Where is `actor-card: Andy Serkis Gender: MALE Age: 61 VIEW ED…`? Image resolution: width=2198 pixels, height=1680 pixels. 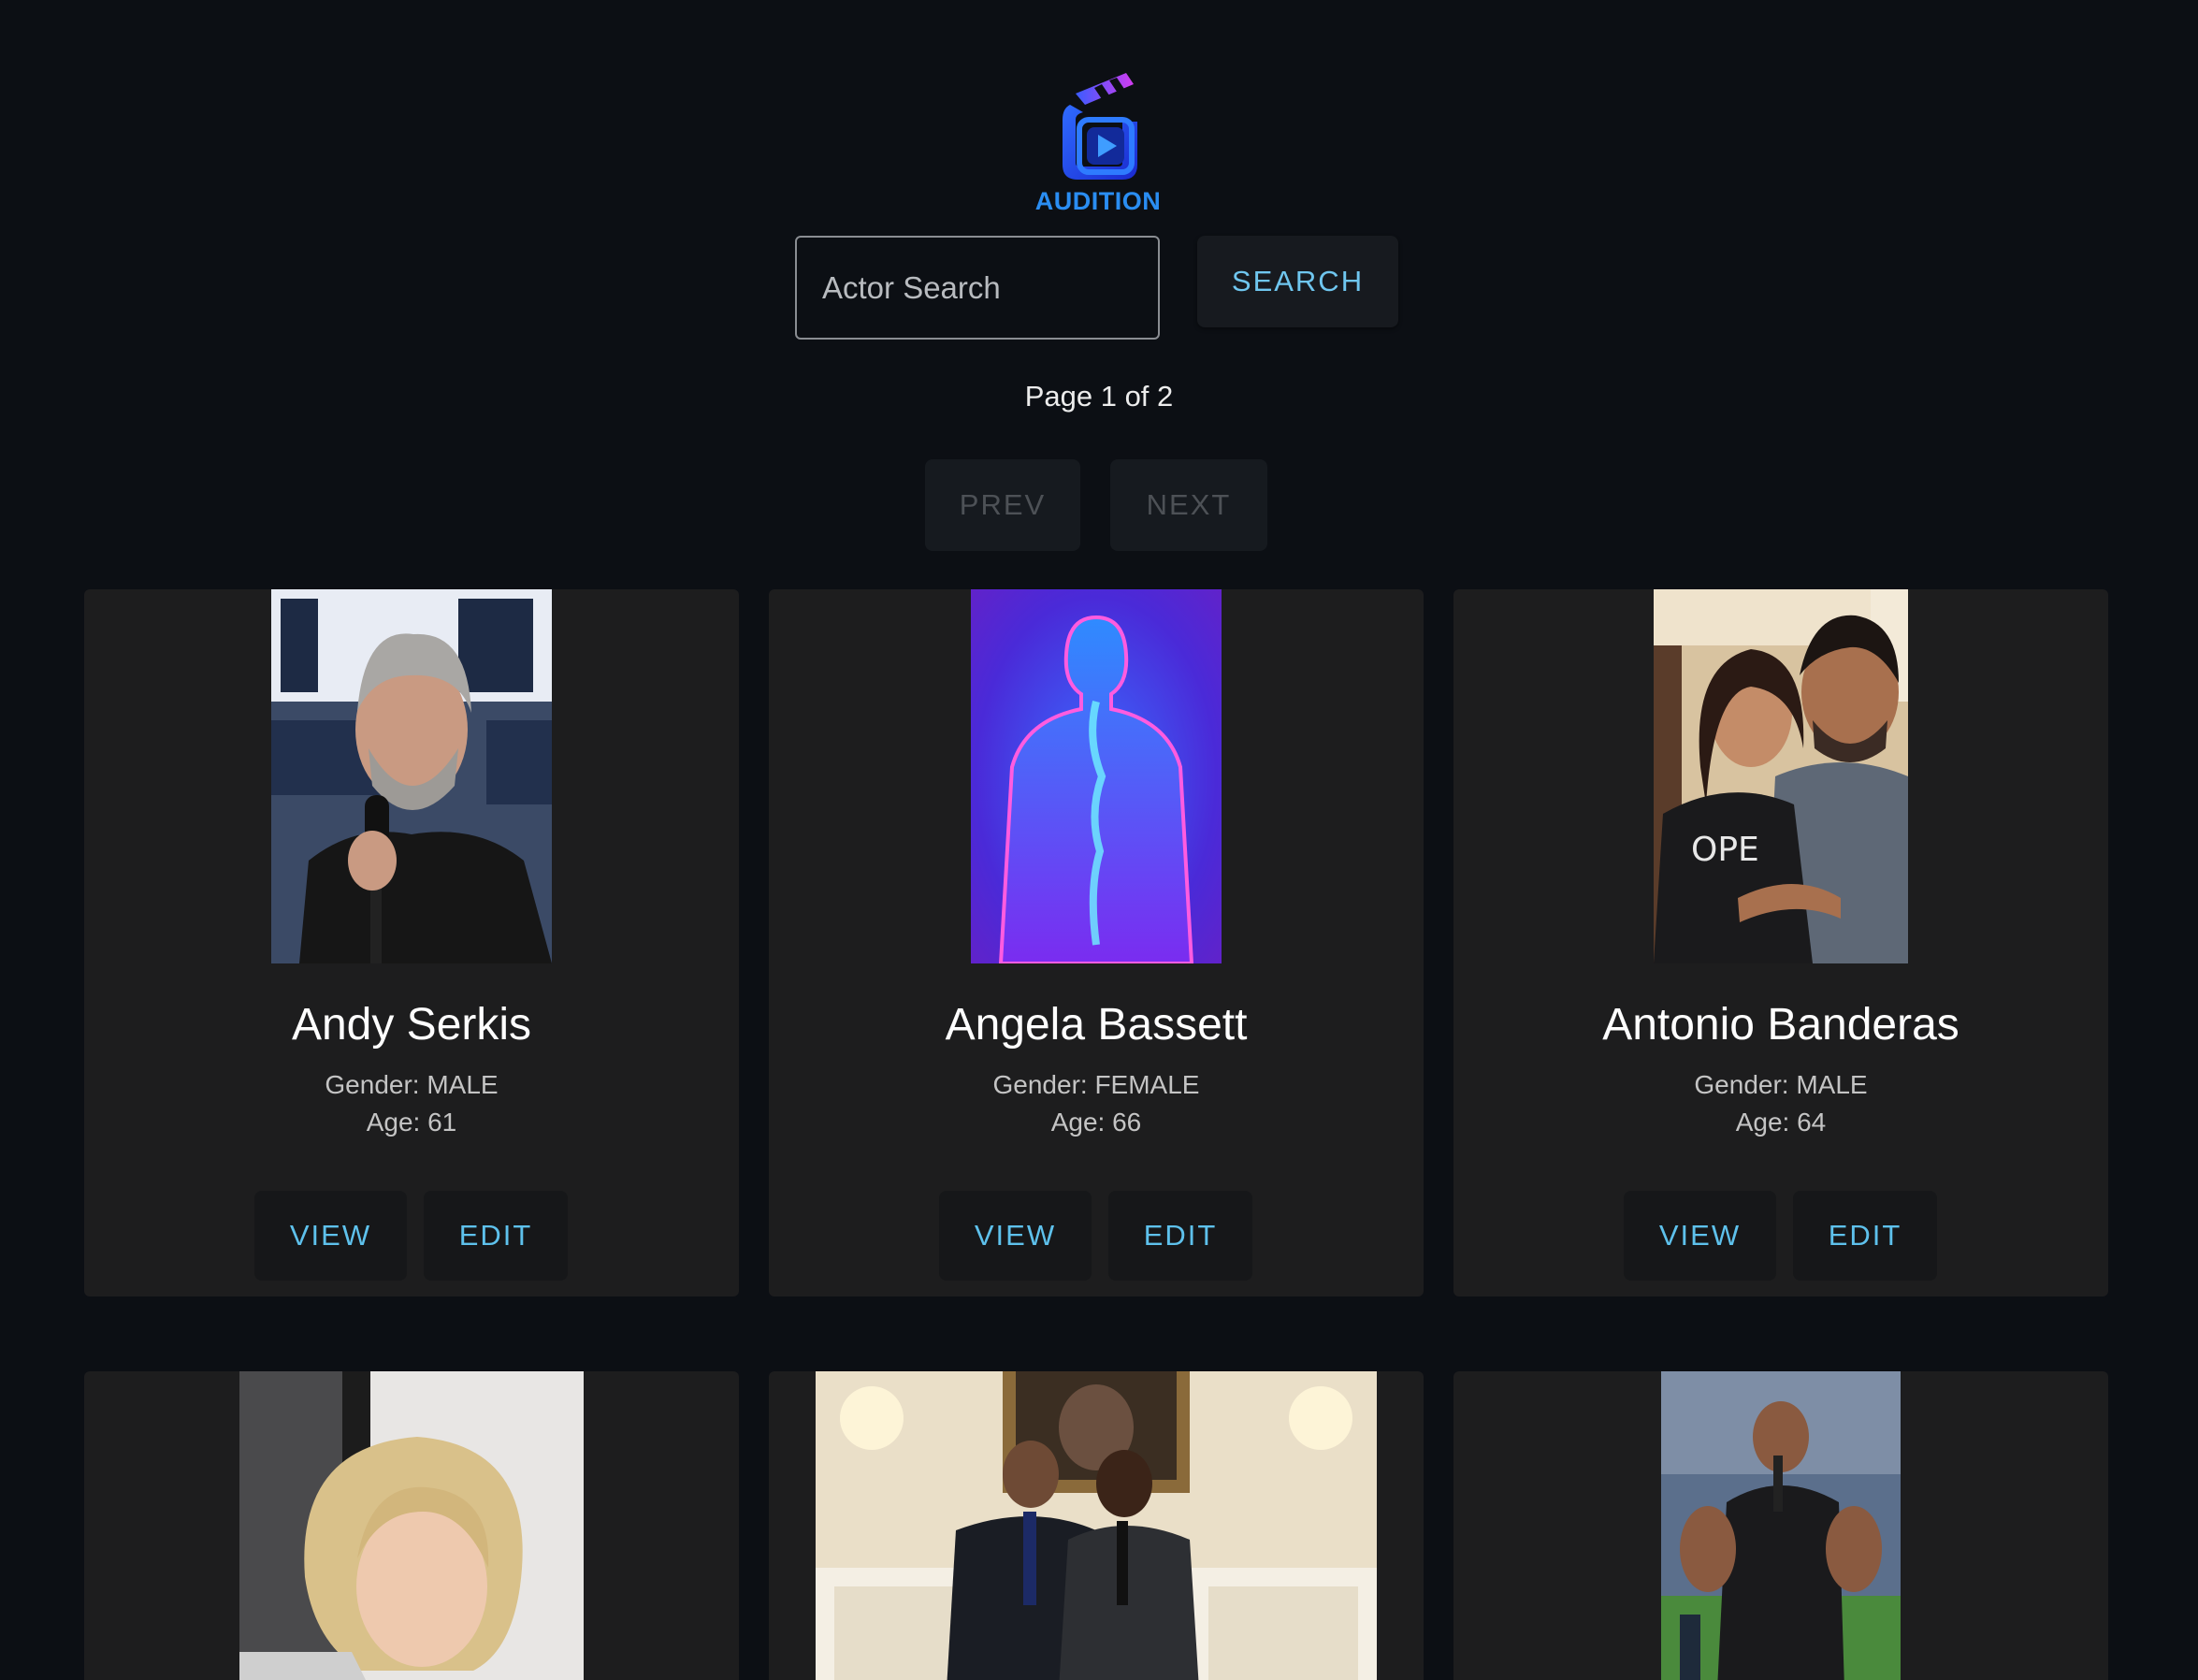 actor-card: Andy Serkis Gender: MALE Age: 61 VIEW ED… is located at coordinates (411, 942).